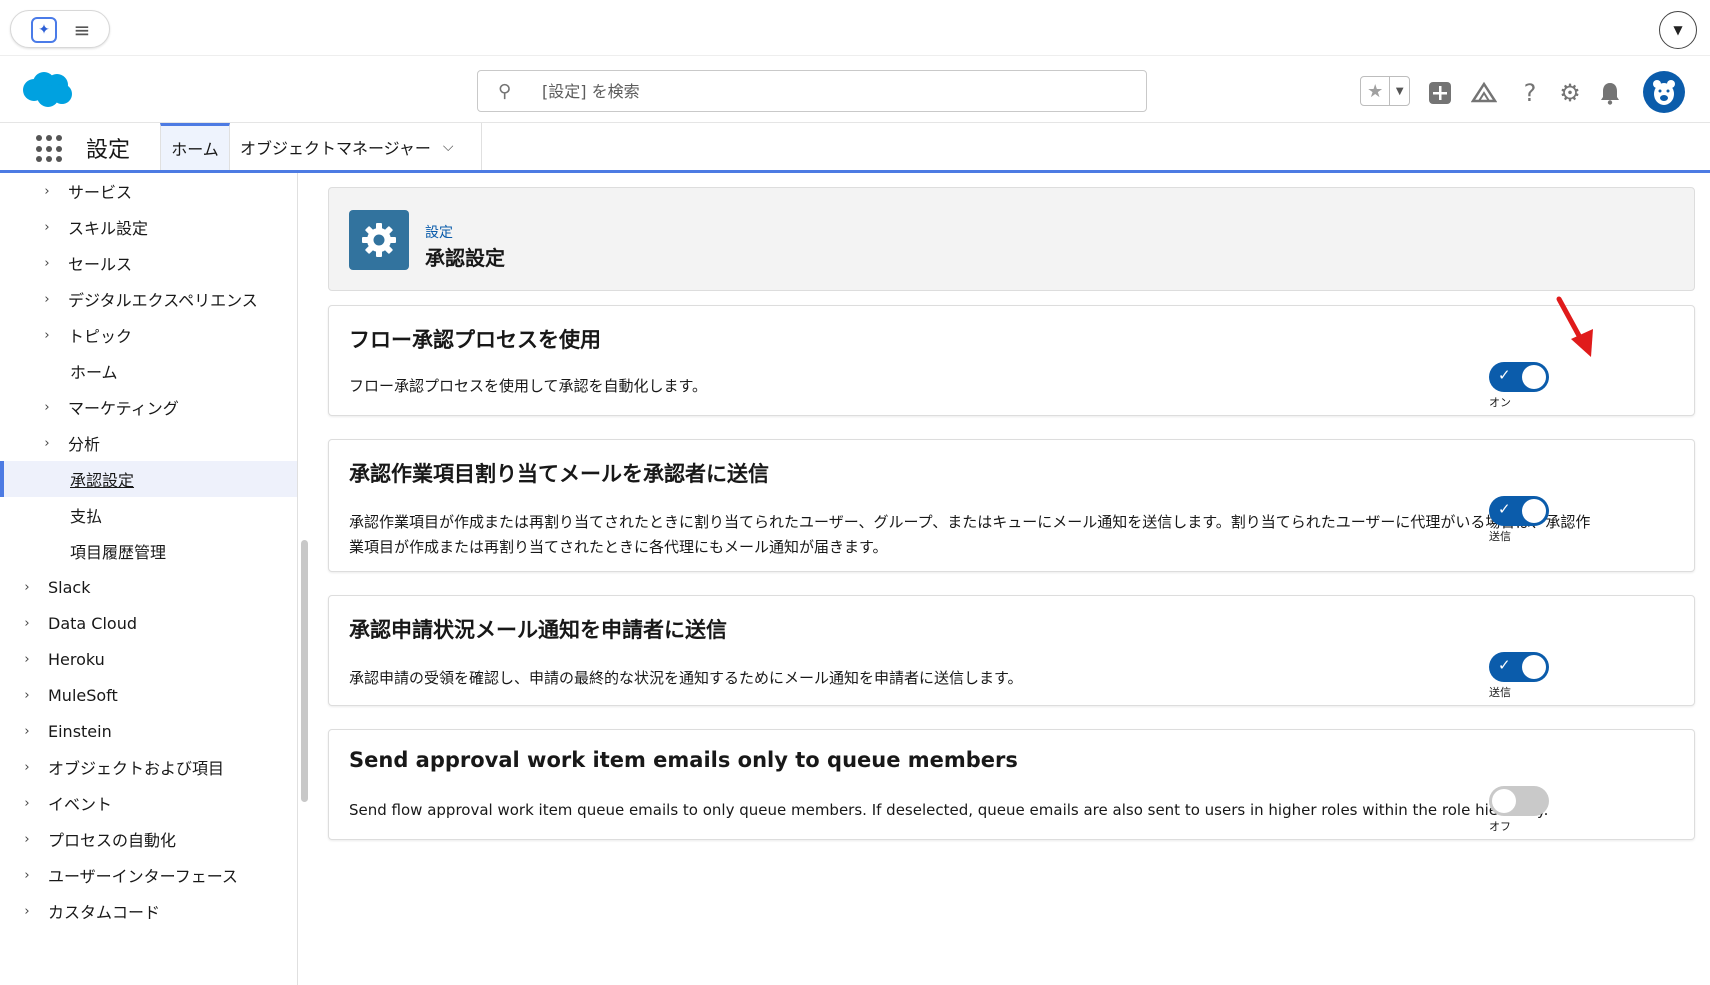 The image size is (1710, 985). What do you see at coordinates (304, 671) in the screenshot?
I see `sidebar-scrollbar` at bounding box center [304, 671].